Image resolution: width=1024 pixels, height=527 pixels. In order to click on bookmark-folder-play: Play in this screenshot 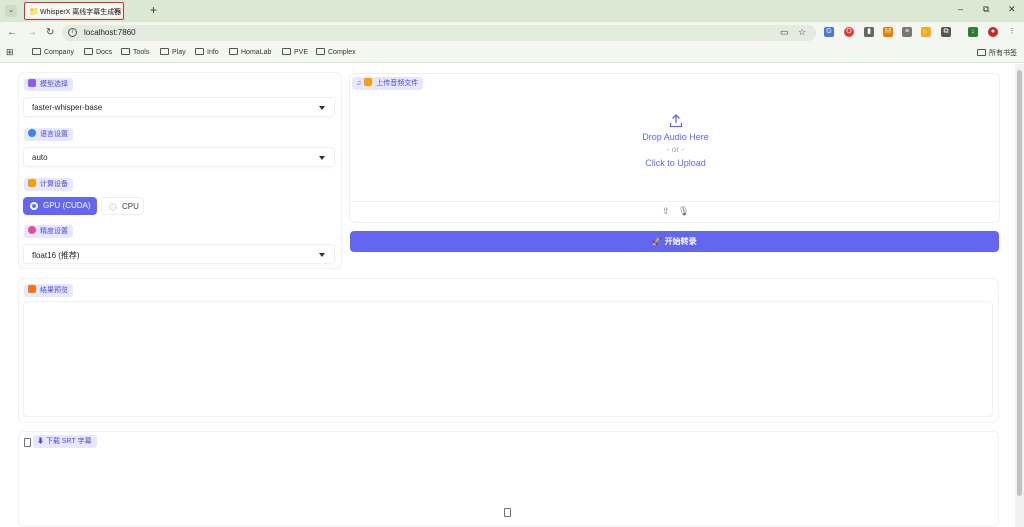, I will do `click(173, 52)`.